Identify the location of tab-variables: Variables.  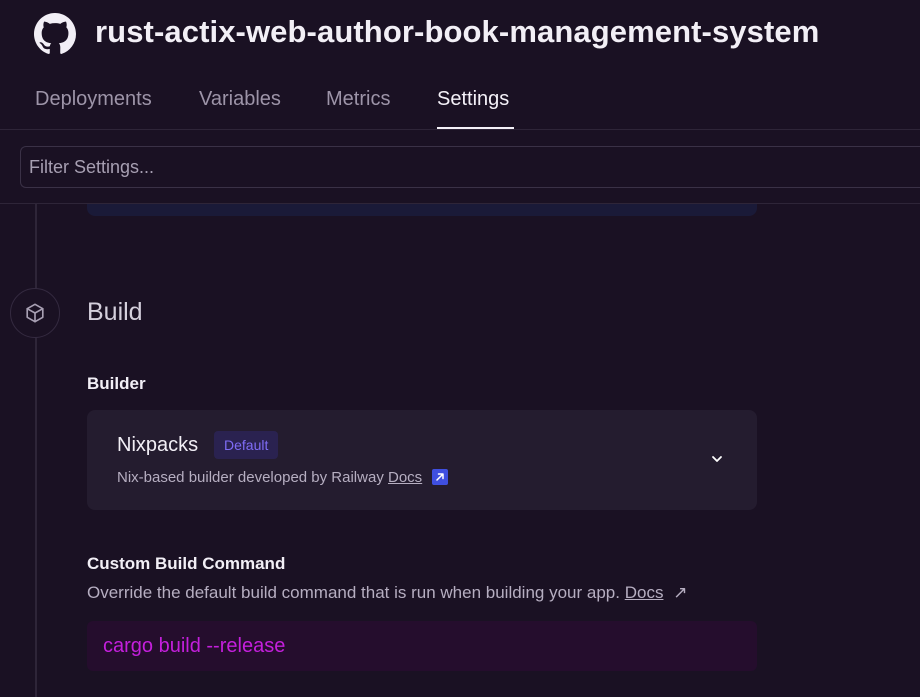
(240, 99).